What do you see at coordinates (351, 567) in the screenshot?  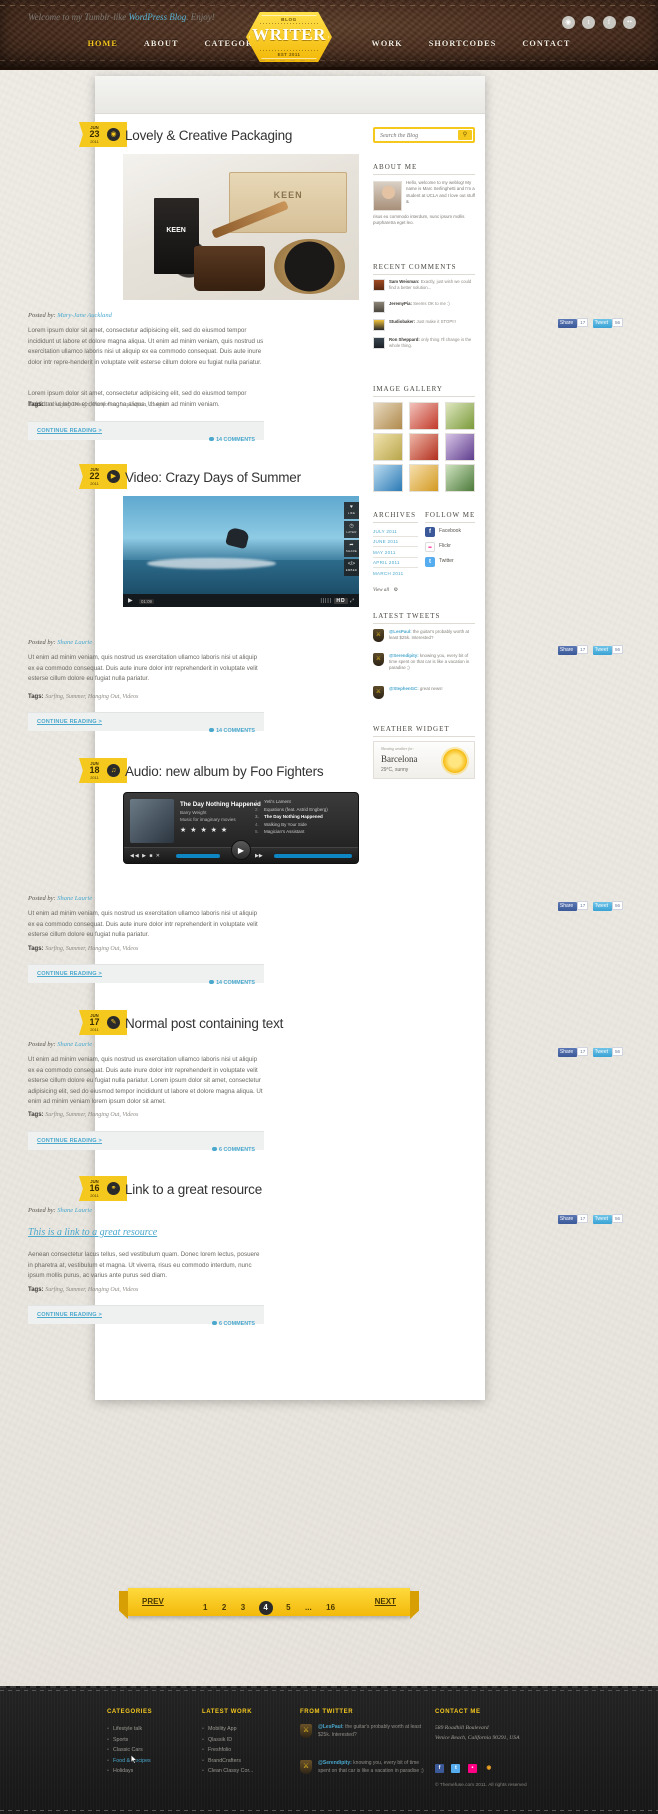 I see `embed-button: </> EMBED` at bounding box center [351, 567].